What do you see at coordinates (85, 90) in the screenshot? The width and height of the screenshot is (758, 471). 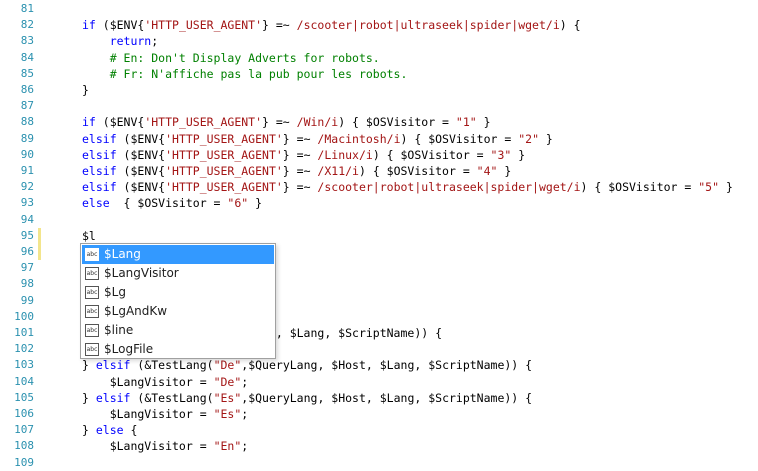 I see `code-line: }` at bounding box center [85, 90].